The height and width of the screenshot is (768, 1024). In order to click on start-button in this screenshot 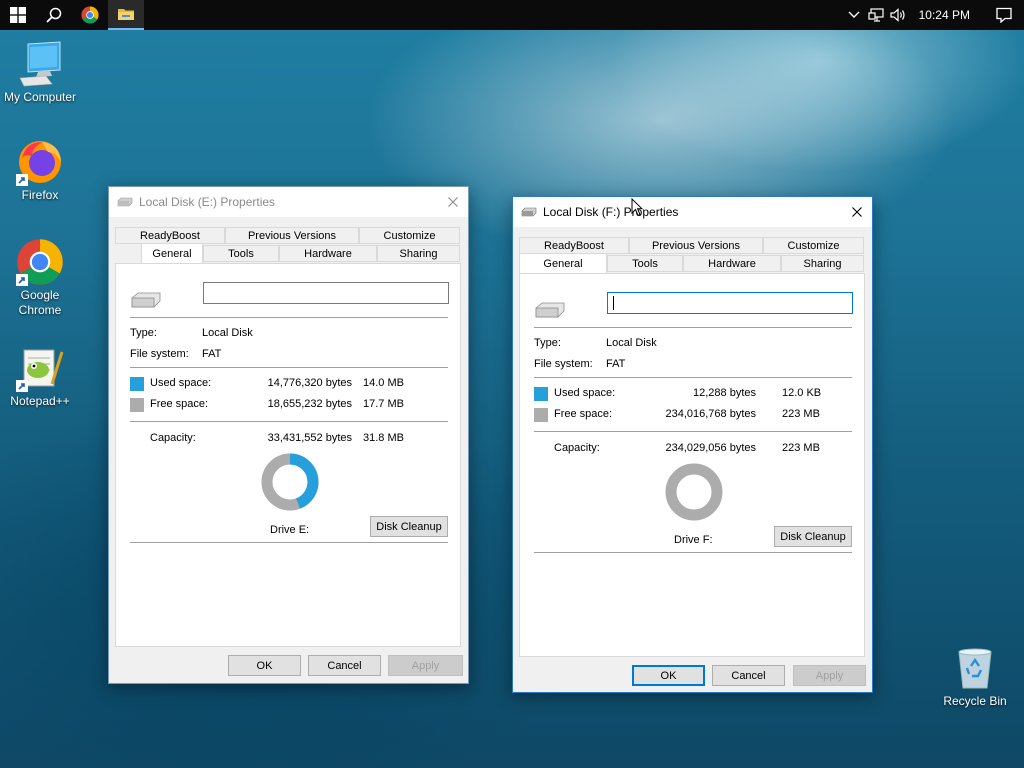, I will do `click(18, 15)`.